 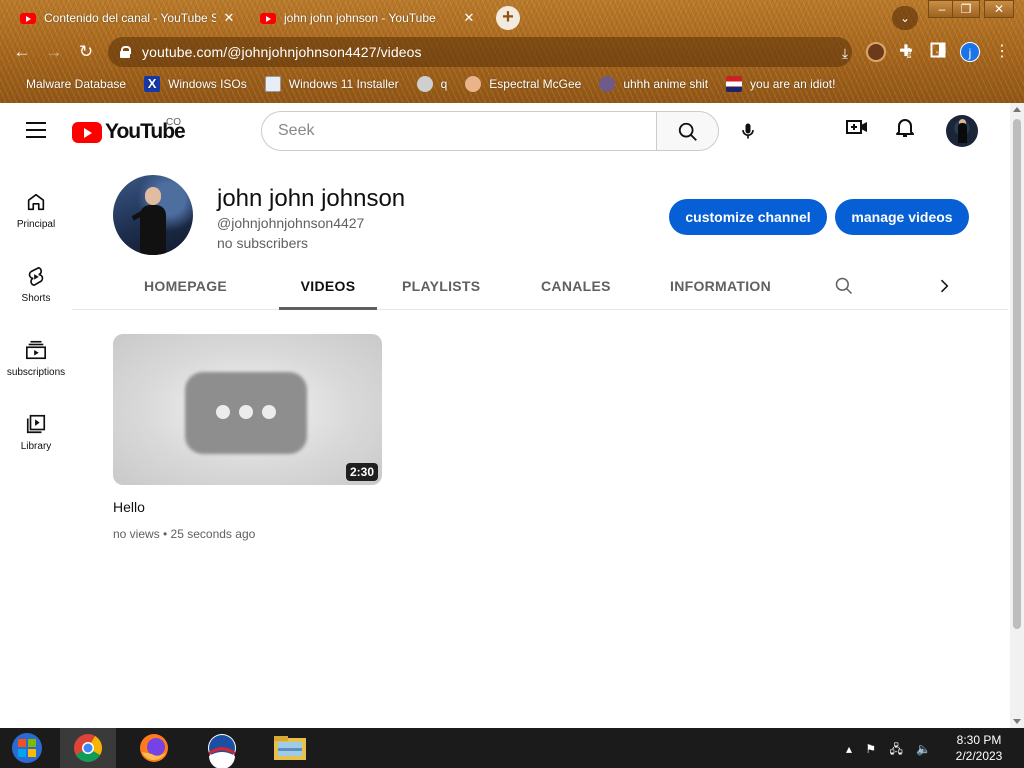 I want to click on bookmark-q: q, so click(x=432, y=84).